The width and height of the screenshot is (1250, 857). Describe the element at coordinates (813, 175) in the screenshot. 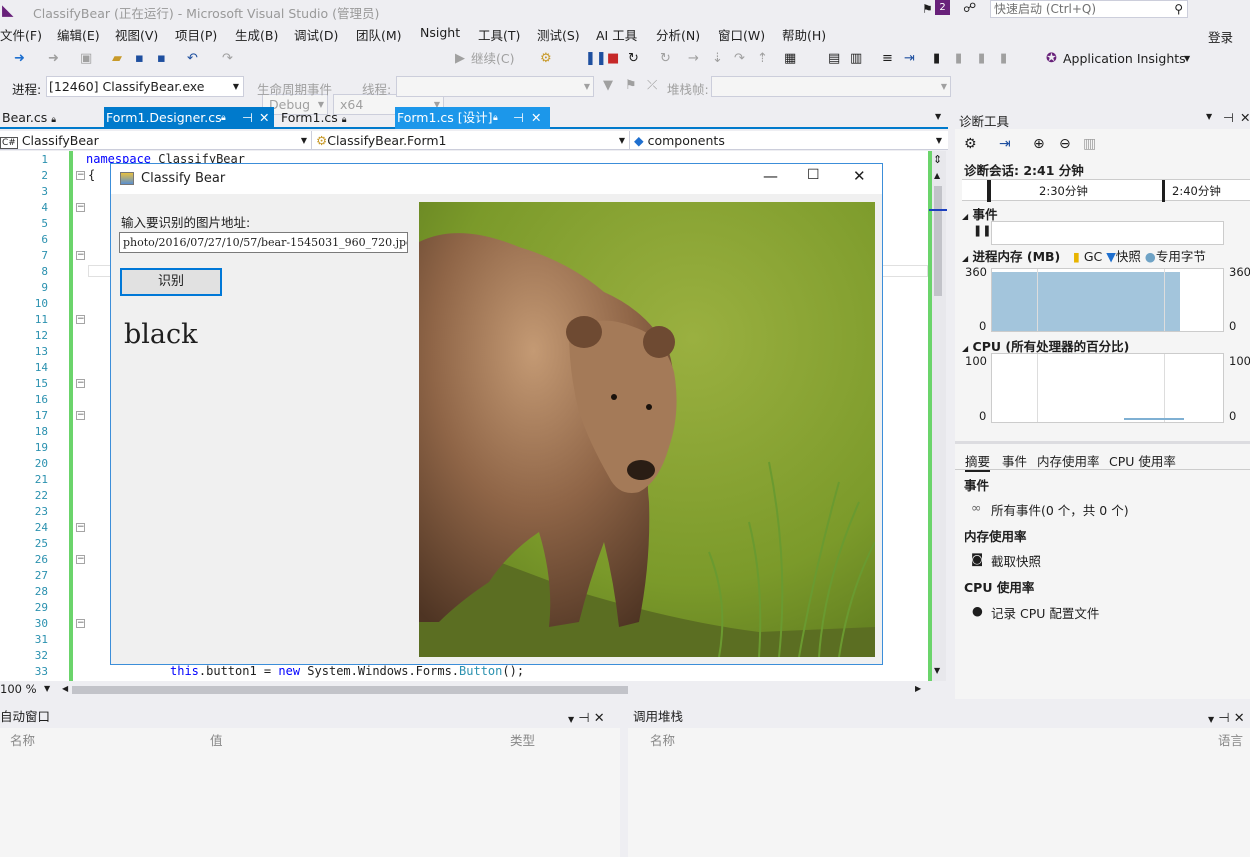

I see `maximize-icon: ☐` at that location.